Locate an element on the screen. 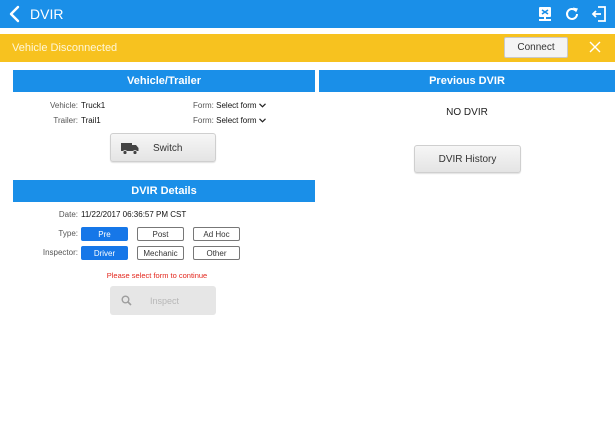  truck-icon is located at coordinates (130, 149).